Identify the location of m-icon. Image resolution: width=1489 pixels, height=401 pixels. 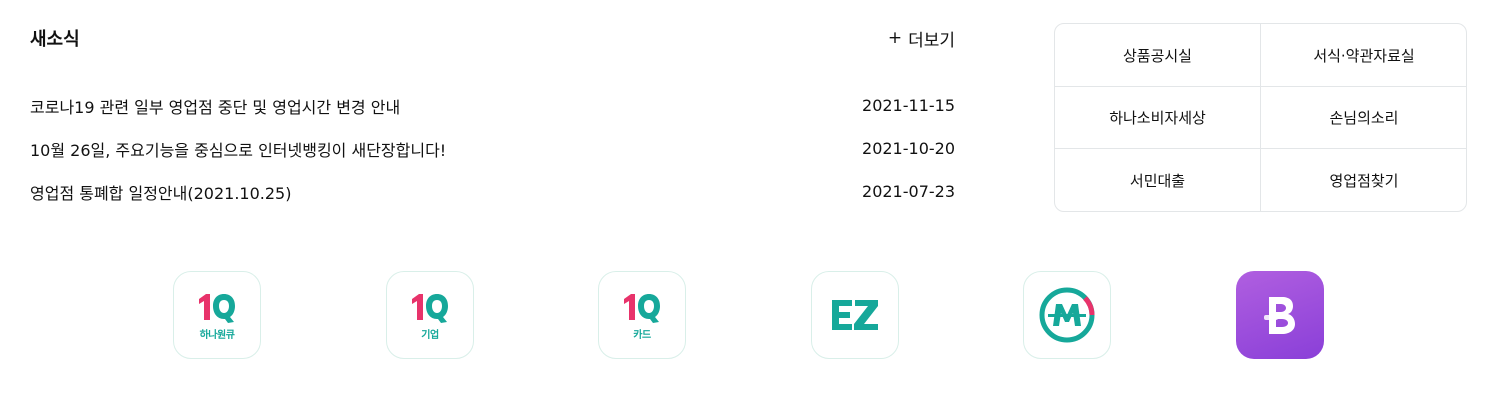
(1067, 315).